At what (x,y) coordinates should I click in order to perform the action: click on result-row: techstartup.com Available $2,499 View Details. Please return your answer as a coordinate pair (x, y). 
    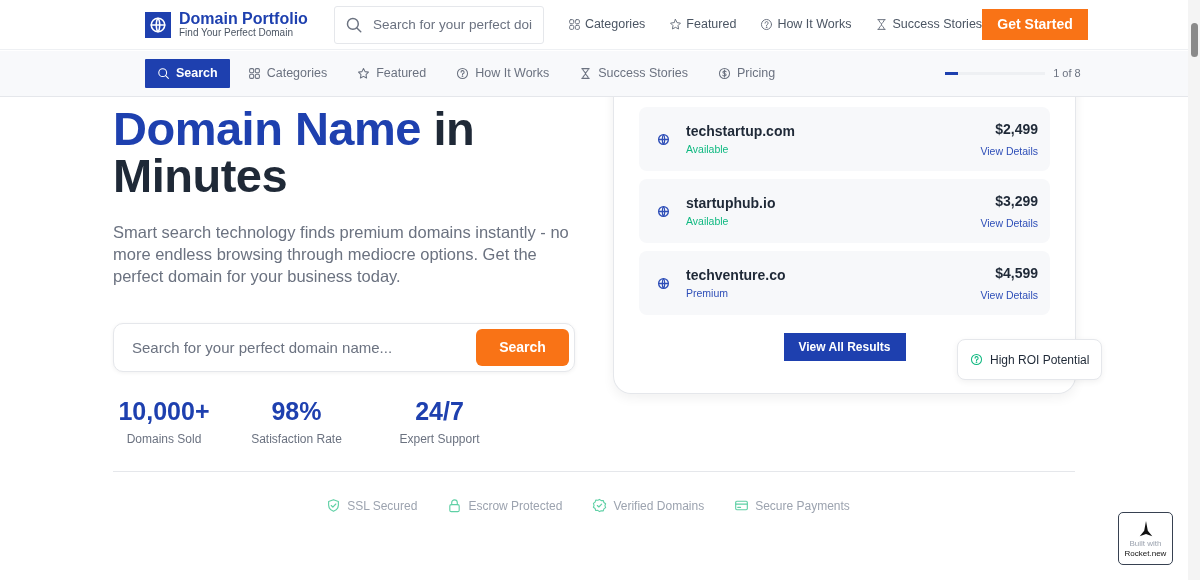
    Looking at the image, I should click on (844, 139).